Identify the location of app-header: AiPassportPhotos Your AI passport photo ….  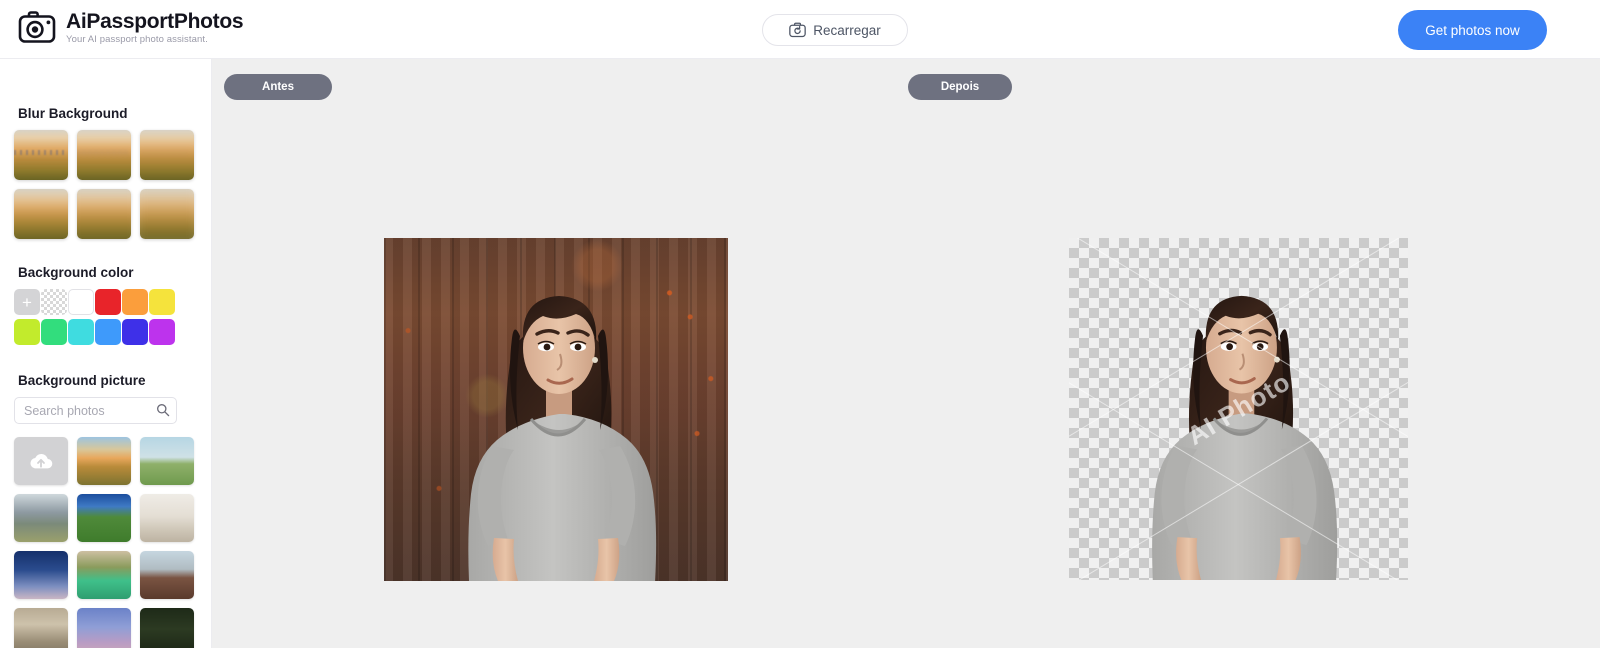
(800, 29).